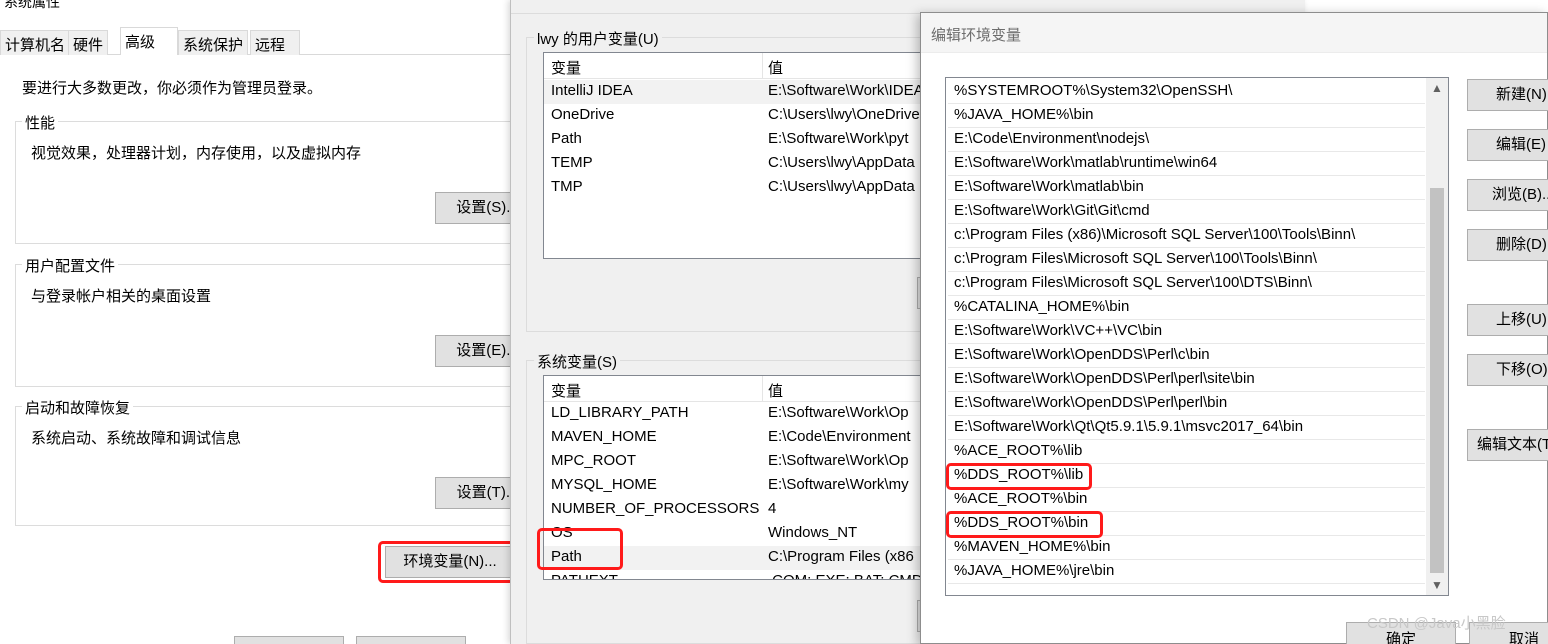 This screenshot has width=1548, height=644. What do you see at coordinates (275, 42) in the screenshot?
I see `tab-remote: 远程` at bounding box center [275, 42].